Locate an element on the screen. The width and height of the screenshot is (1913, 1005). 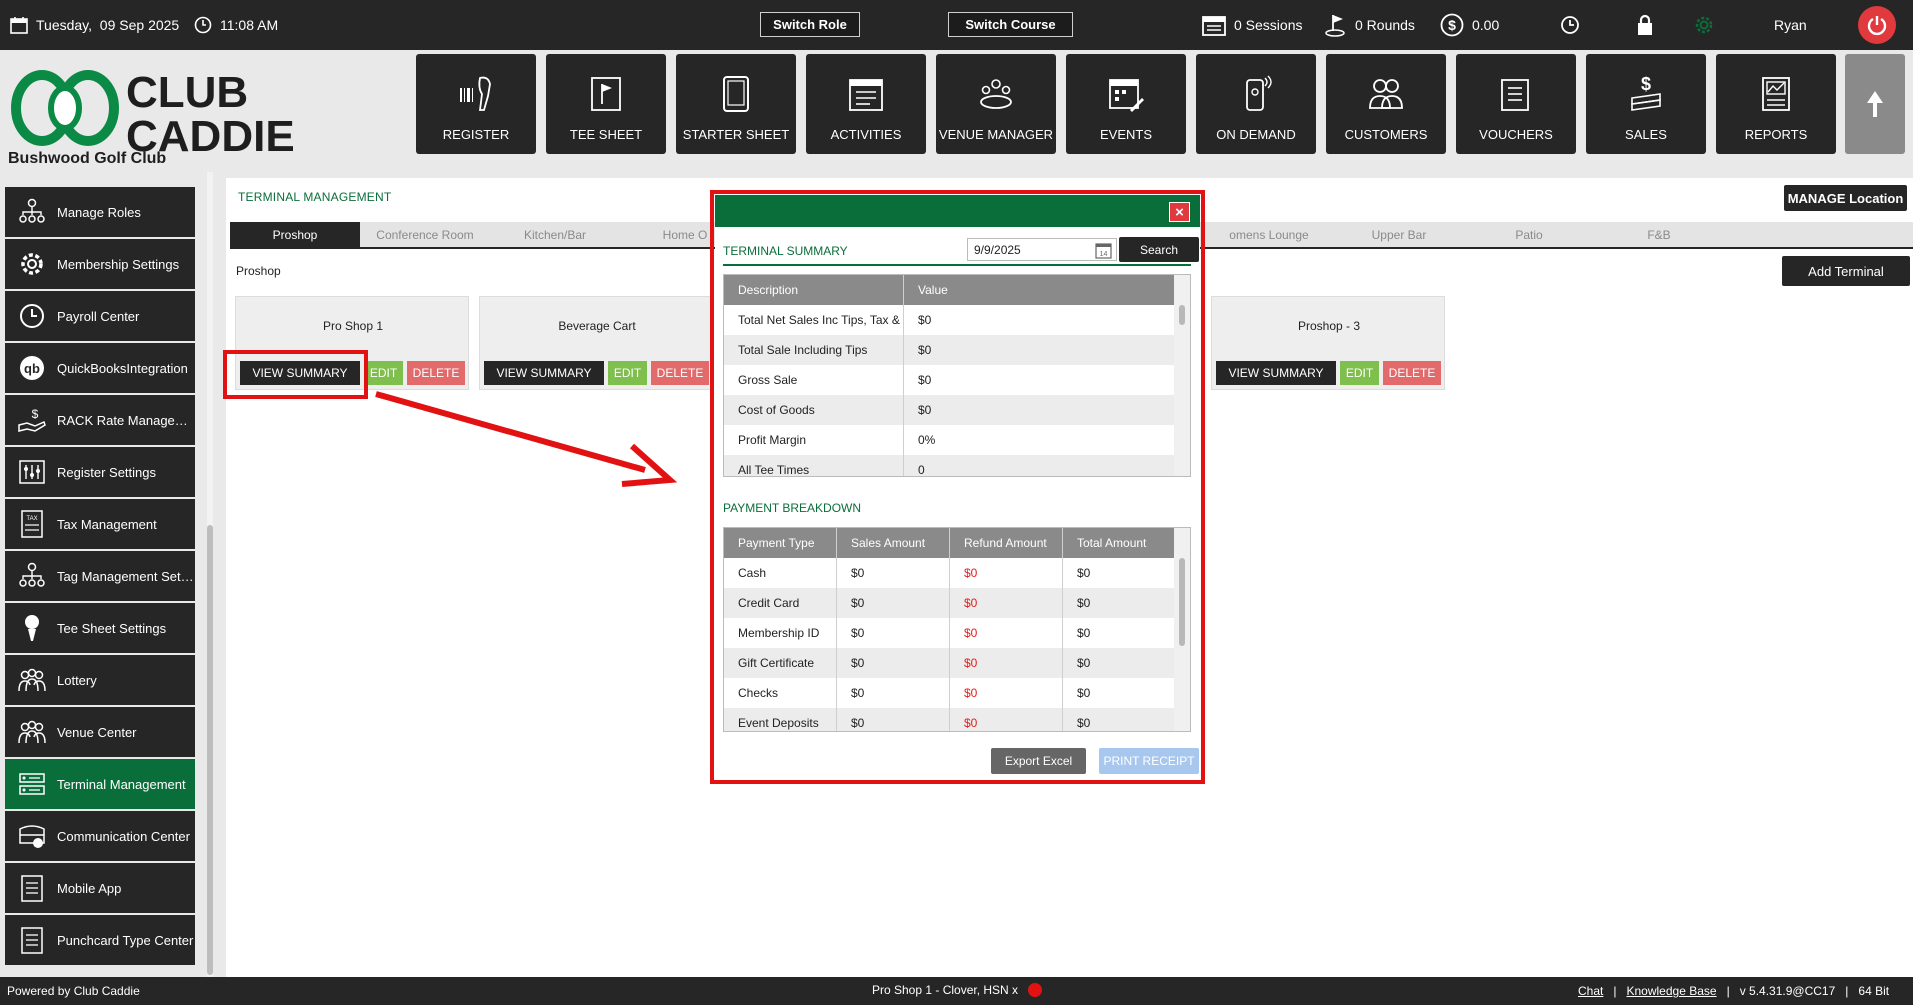
nav-register: REGISTER is located at coordinates (476, 104).